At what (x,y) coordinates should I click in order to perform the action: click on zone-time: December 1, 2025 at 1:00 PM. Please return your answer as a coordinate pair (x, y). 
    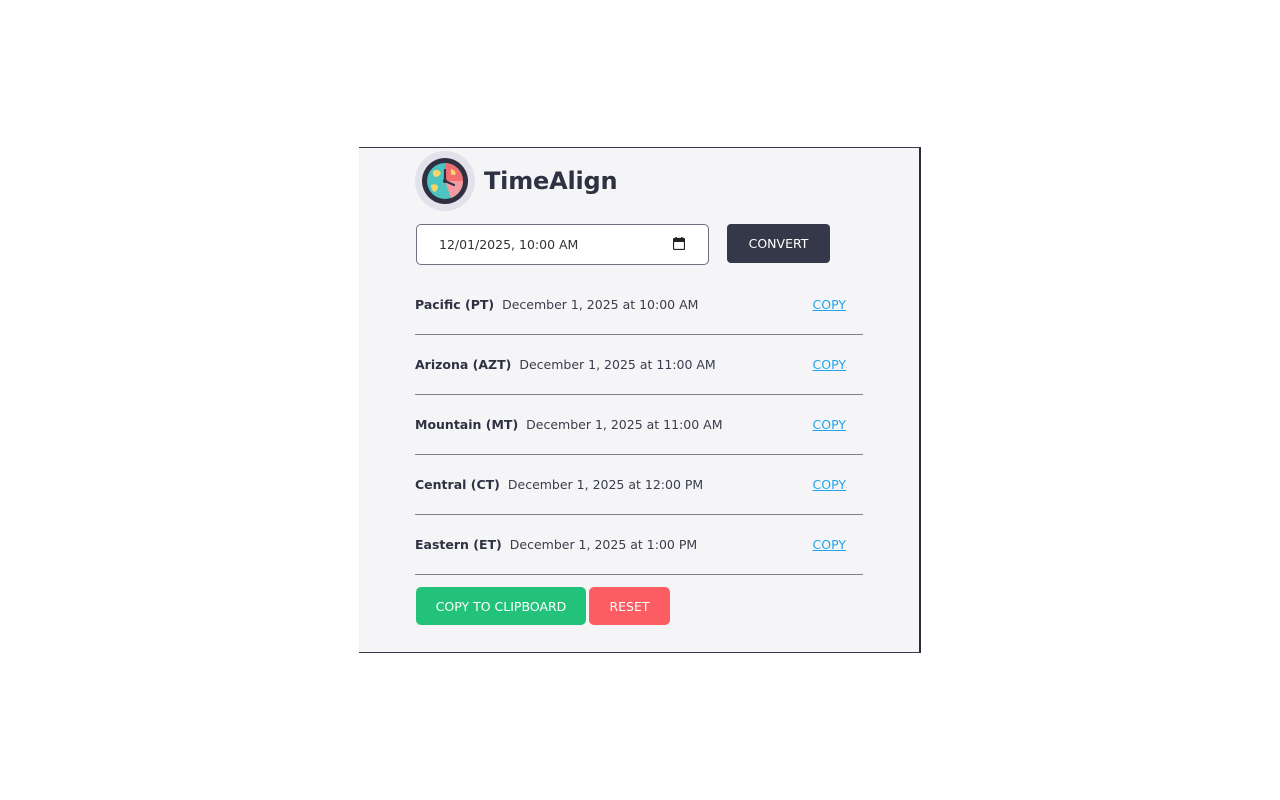
    Looking at the image, I should click on (603, 544).